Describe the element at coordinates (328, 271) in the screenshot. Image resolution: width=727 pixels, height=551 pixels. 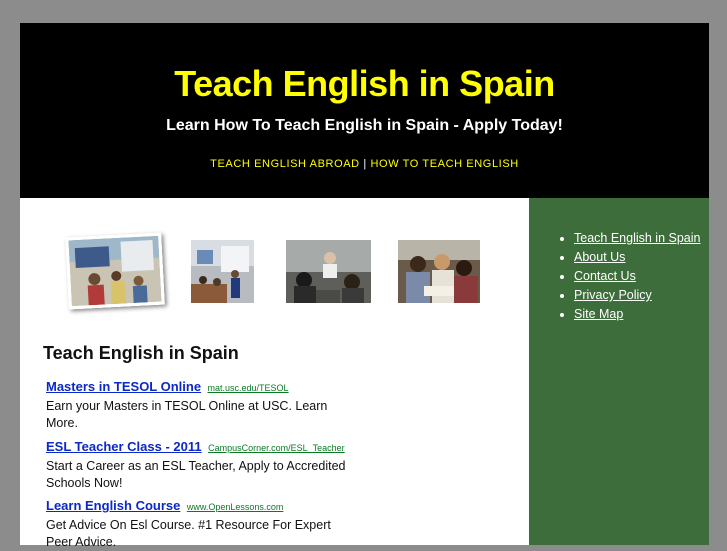
I see `lecture-photo` at that location.